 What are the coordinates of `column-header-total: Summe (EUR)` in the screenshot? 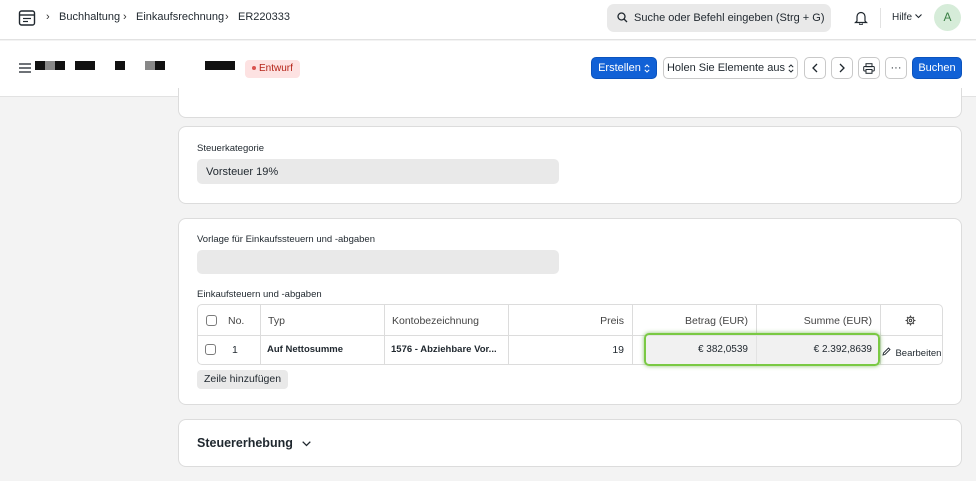 It's located at (837, 321).